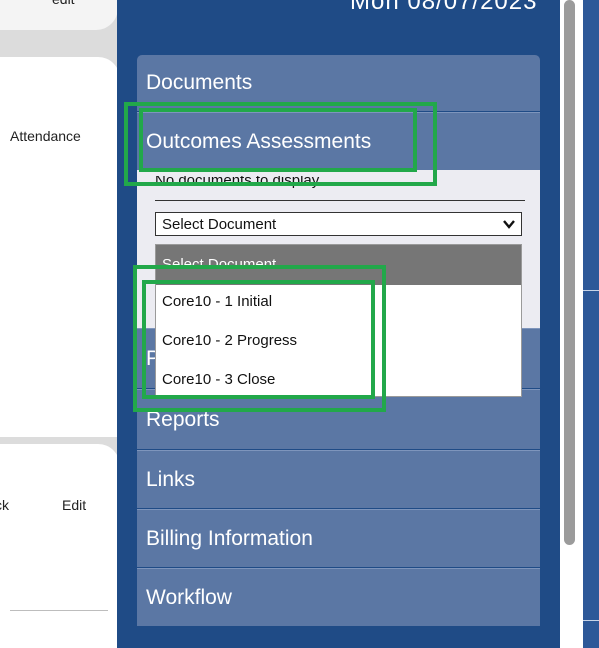 Image resolution: width=599 pixels, height=648 pixels. I want to click on edit-link: edit, so click(63, 3).